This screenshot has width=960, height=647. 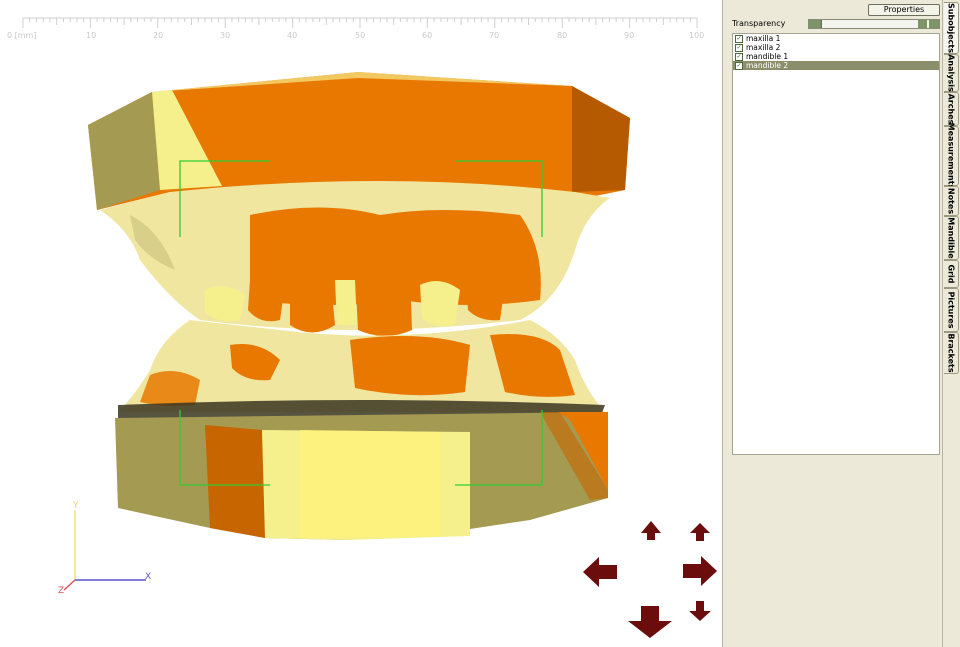 I want to click on nav-right-arrow-icon, so click(x=700, y=571).